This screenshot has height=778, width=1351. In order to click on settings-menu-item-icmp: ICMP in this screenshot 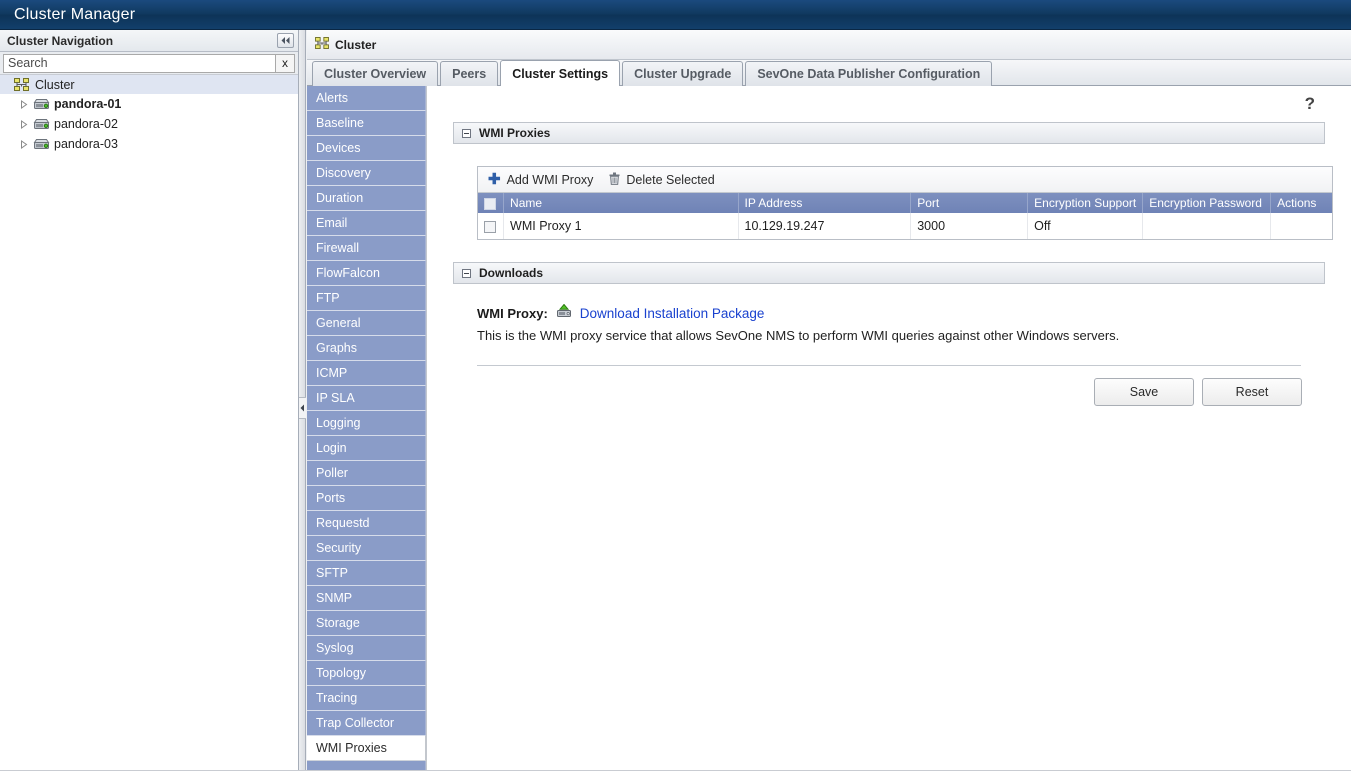, I will do `click(366, 373)`.